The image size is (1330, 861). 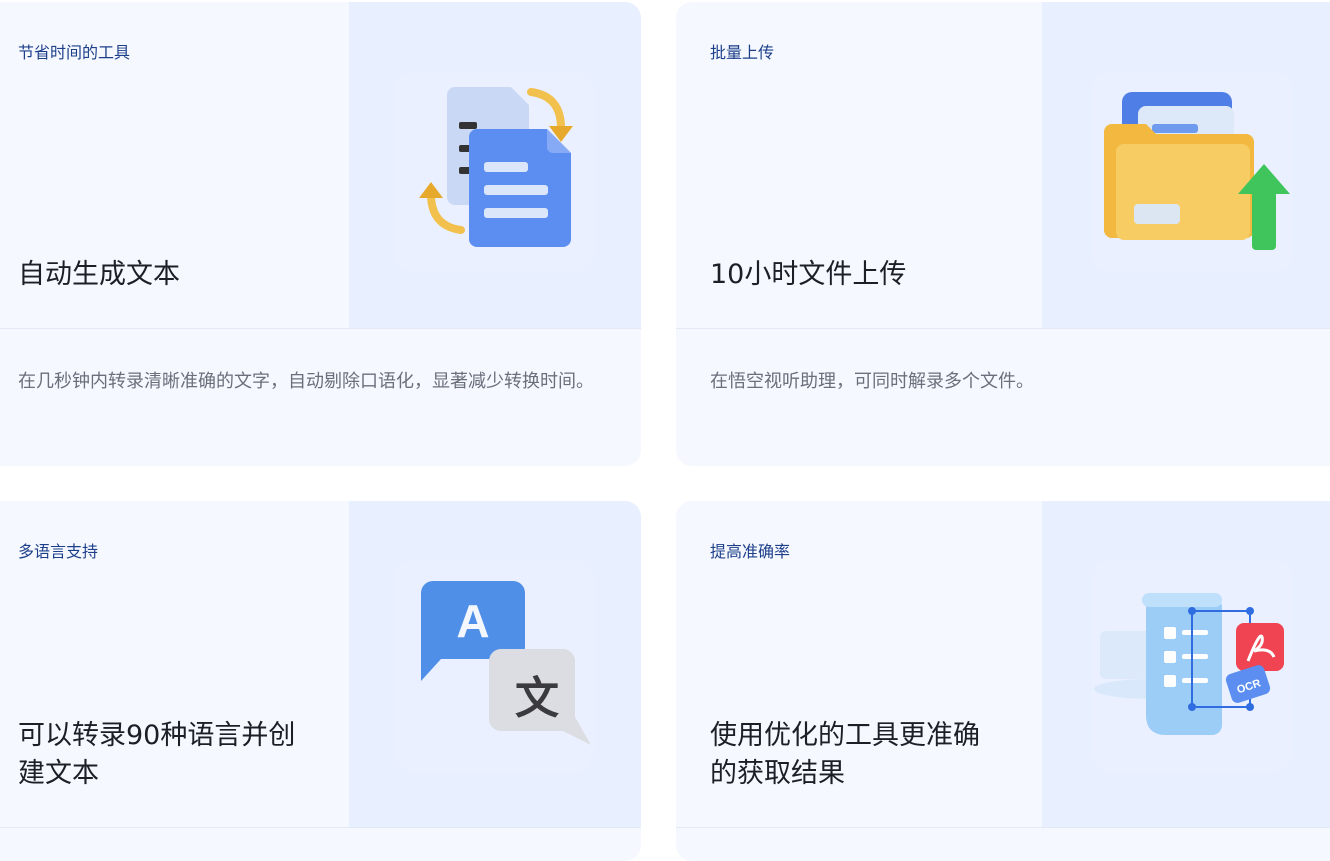 What do you see at coordinates (750, 551) in the screenshot?
I see `card-eyebrow: 提高准确率` at bounding box center [750, 551].